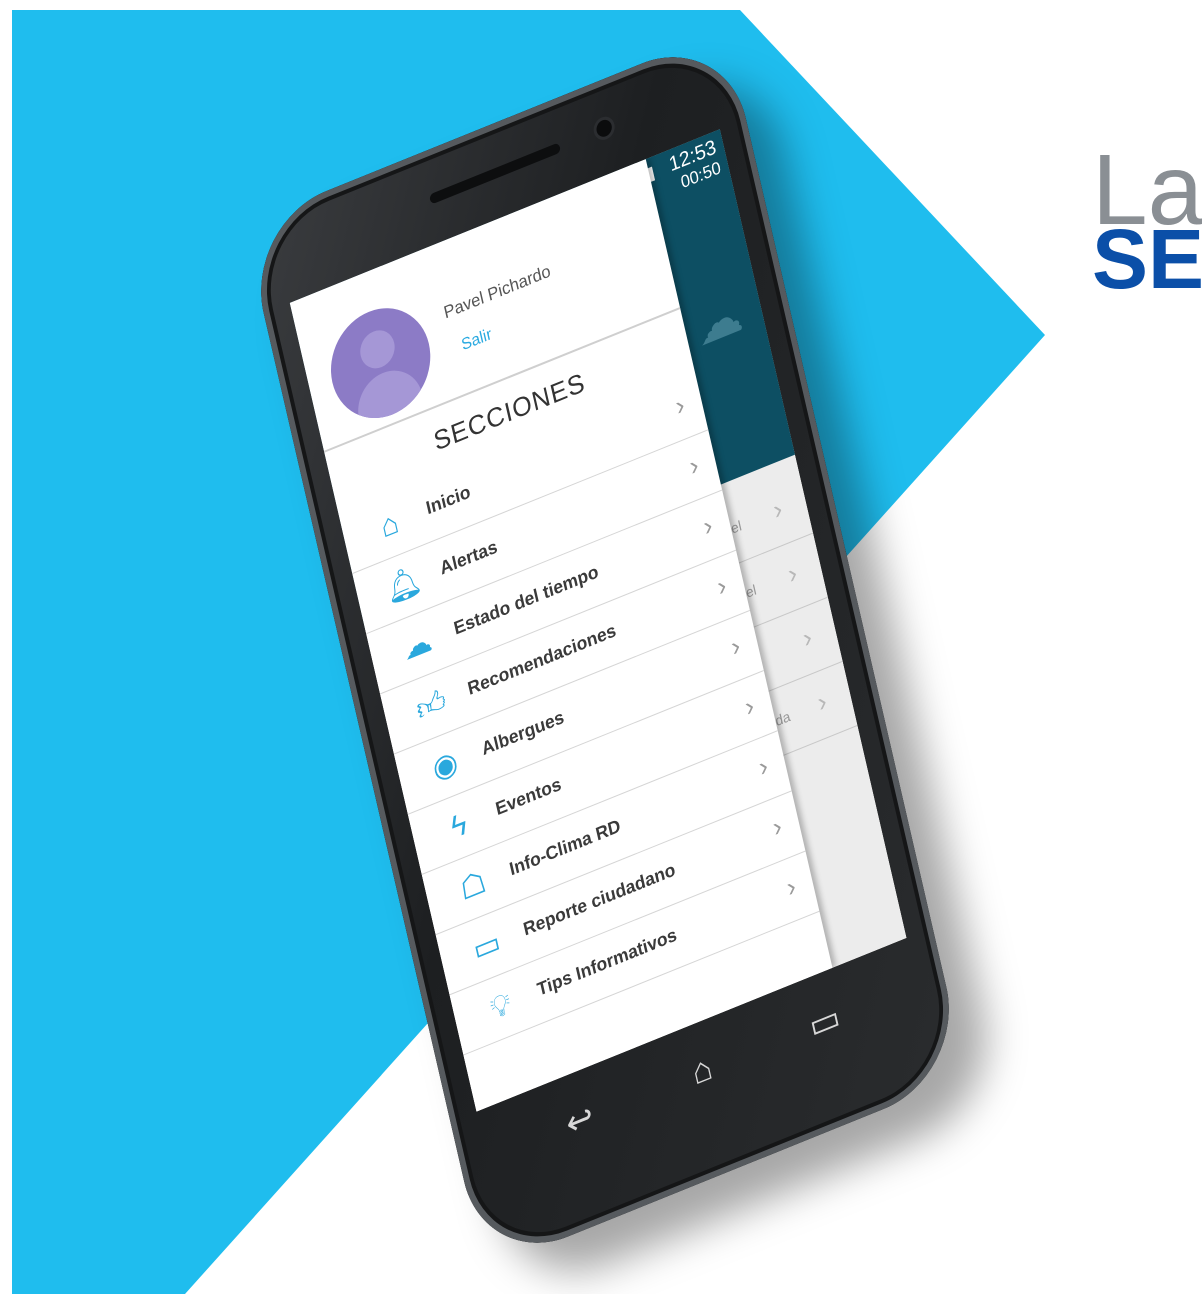 The height and width of the screenshot is (1294, 1202). Describe the element at coordinates (459, 826) in the screenshot. I see `lightning-icon: ϟ` at that location.